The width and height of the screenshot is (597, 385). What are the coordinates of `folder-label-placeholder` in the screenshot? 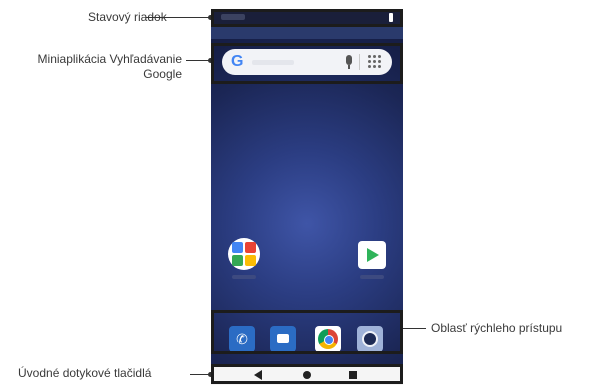 It's located at (244, 277).